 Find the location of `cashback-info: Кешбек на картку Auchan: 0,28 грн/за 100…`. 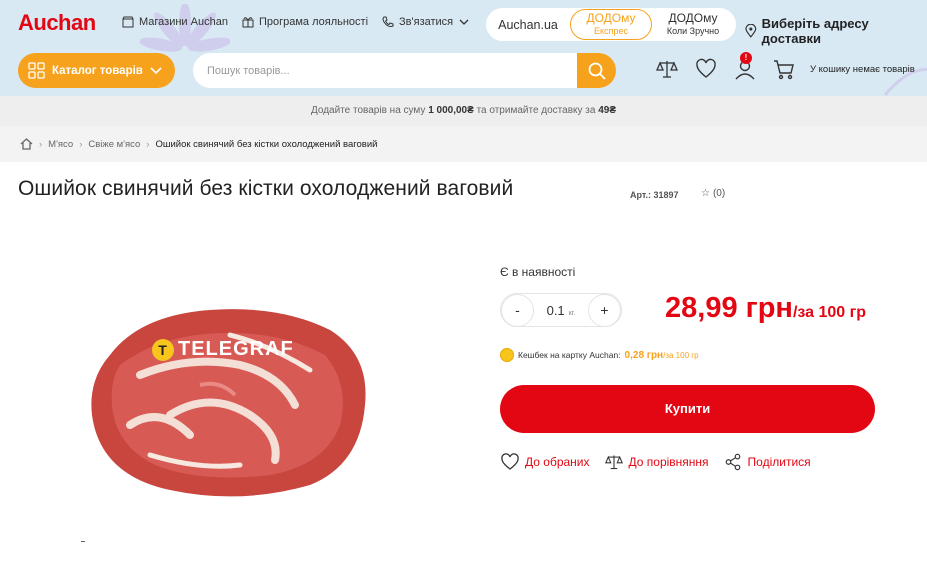

cashback-info: Кешбек на картку Auchan: 0,28 грн/за 100… is located at coordinates (599, 355).